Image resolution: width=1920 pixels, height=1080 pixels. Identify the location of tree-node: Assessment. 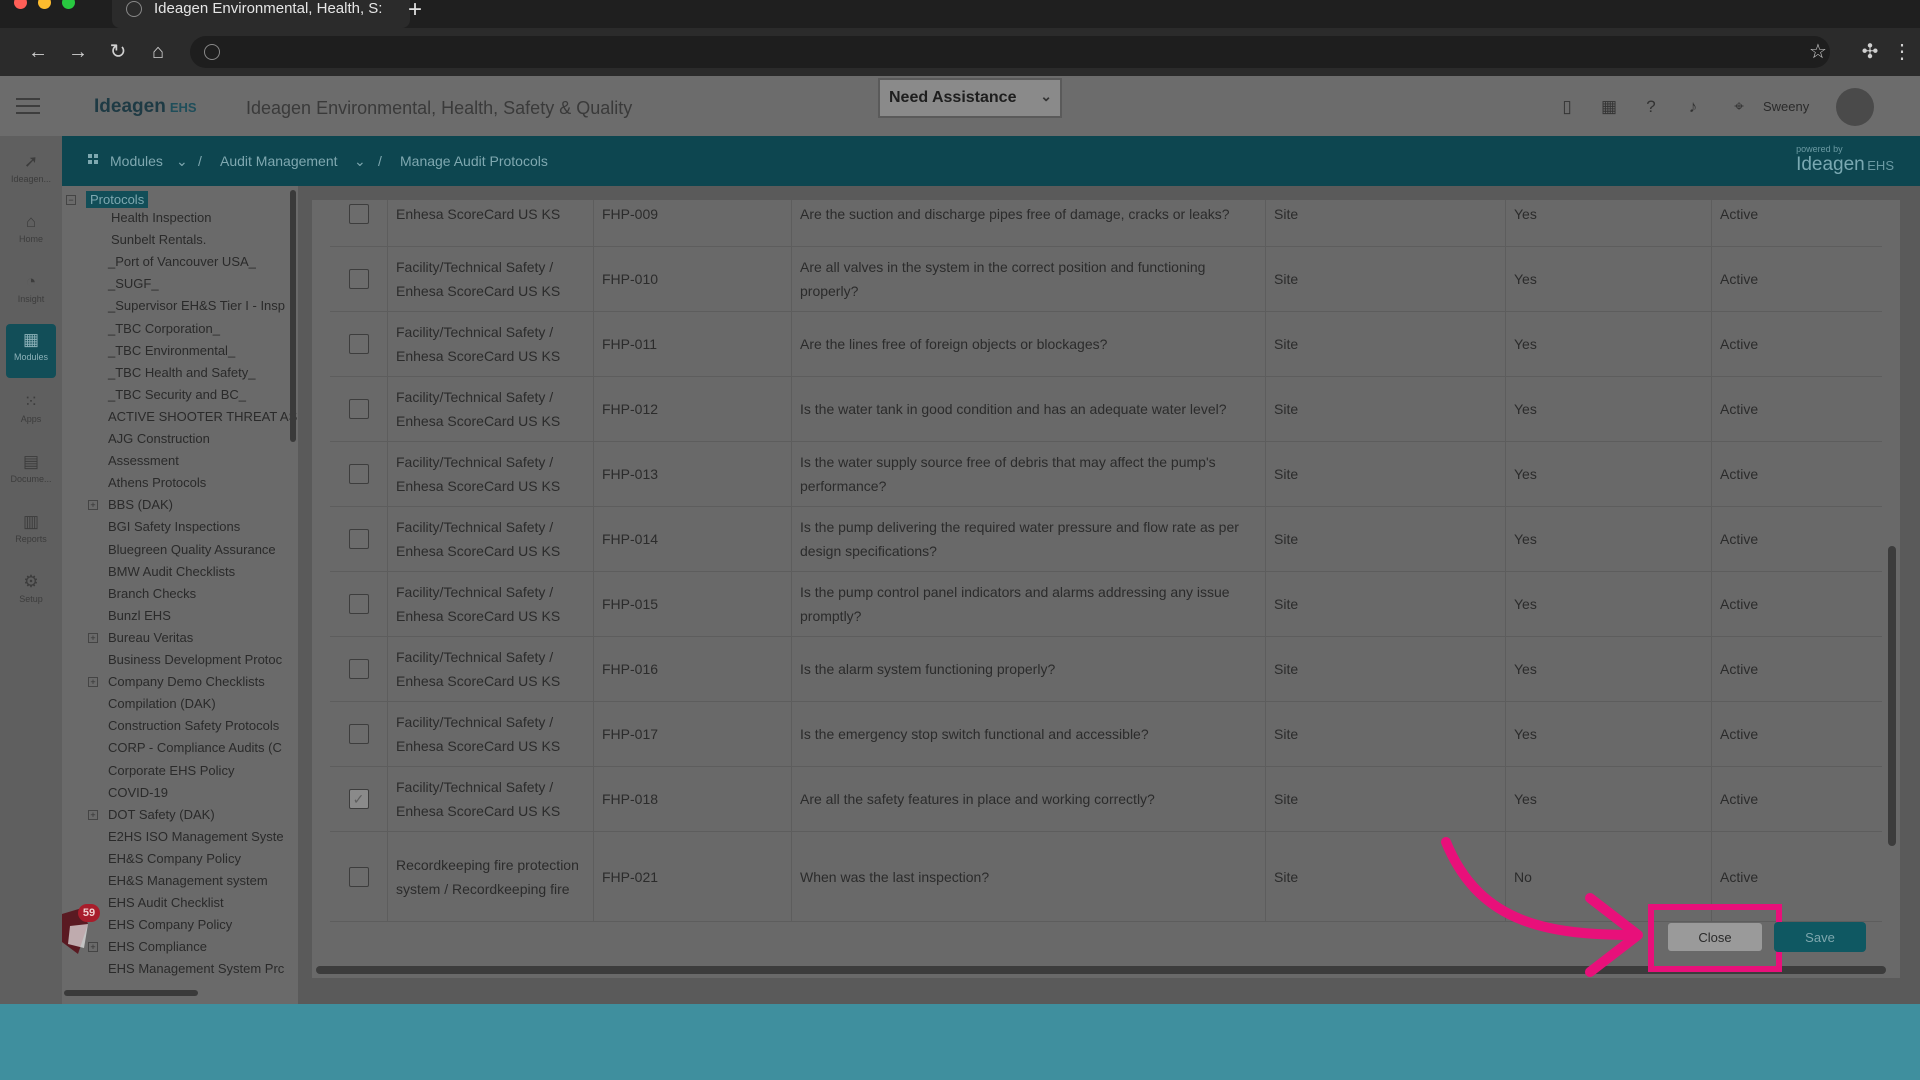
(143, 460).